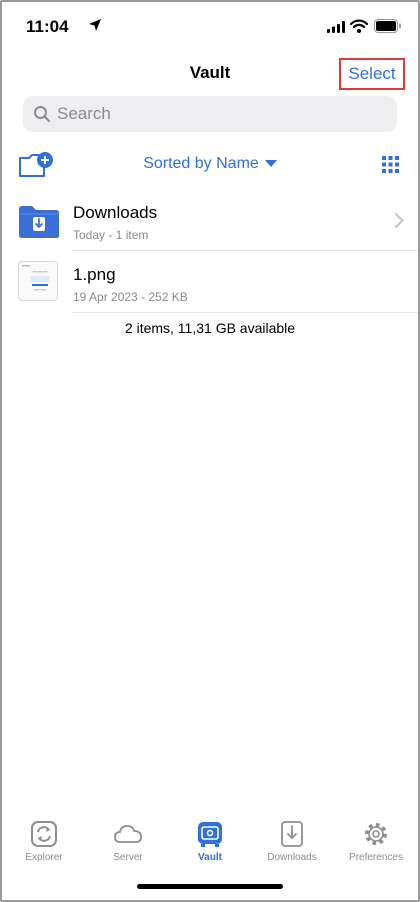  What do you see at coordinates (390, 164) in the screenshot?
I see `grid-view-icon` at bounding box center [390, 164].